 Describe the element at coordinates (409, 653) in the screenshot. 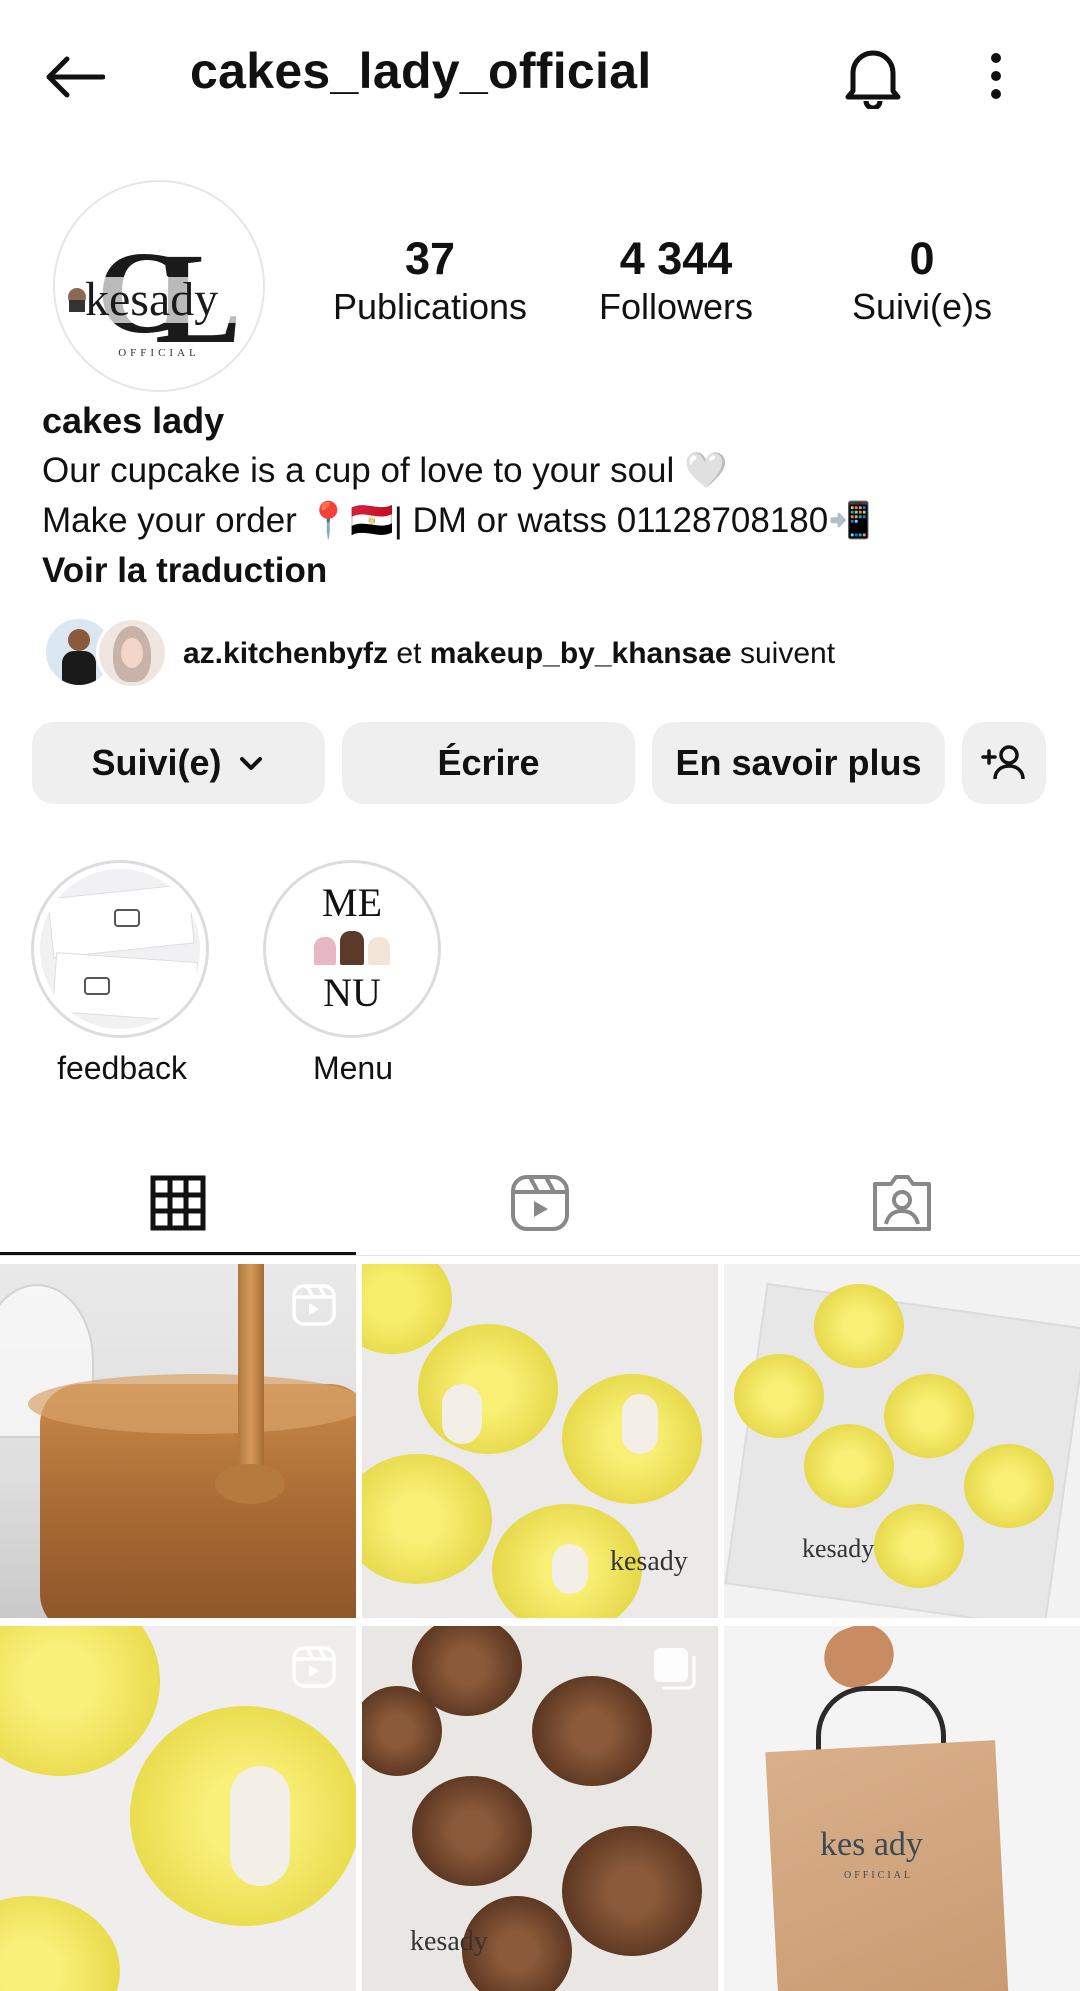

I see `mutual-and: et` at that location.